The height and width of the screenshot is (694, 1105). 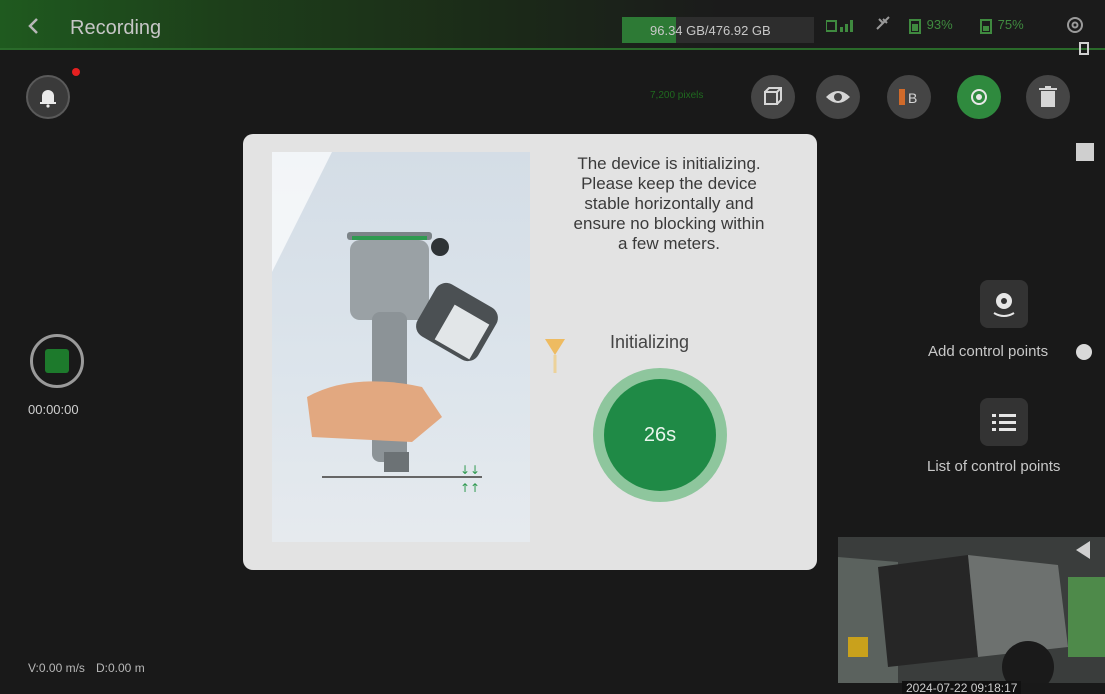 I want to click on record-stop-icon, so click(x=57, y=361).